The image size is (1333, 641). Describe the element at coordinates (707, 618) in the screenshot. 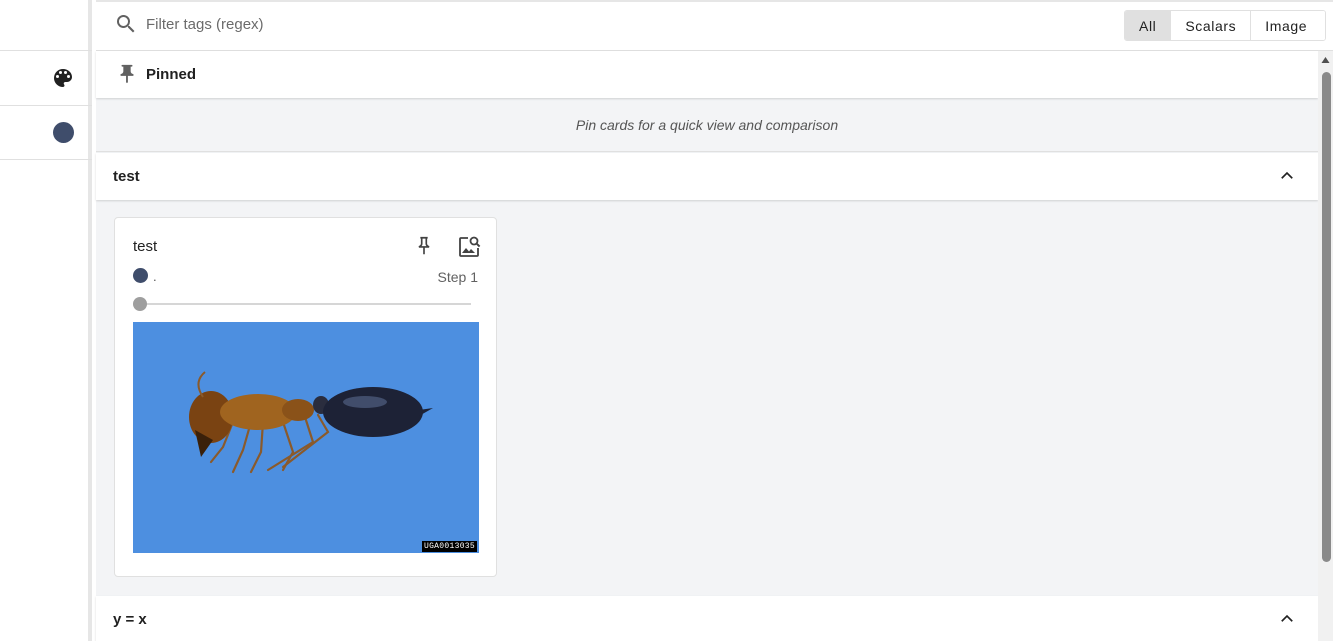

I see `group-header-y-equals-x: y = x` at that location.